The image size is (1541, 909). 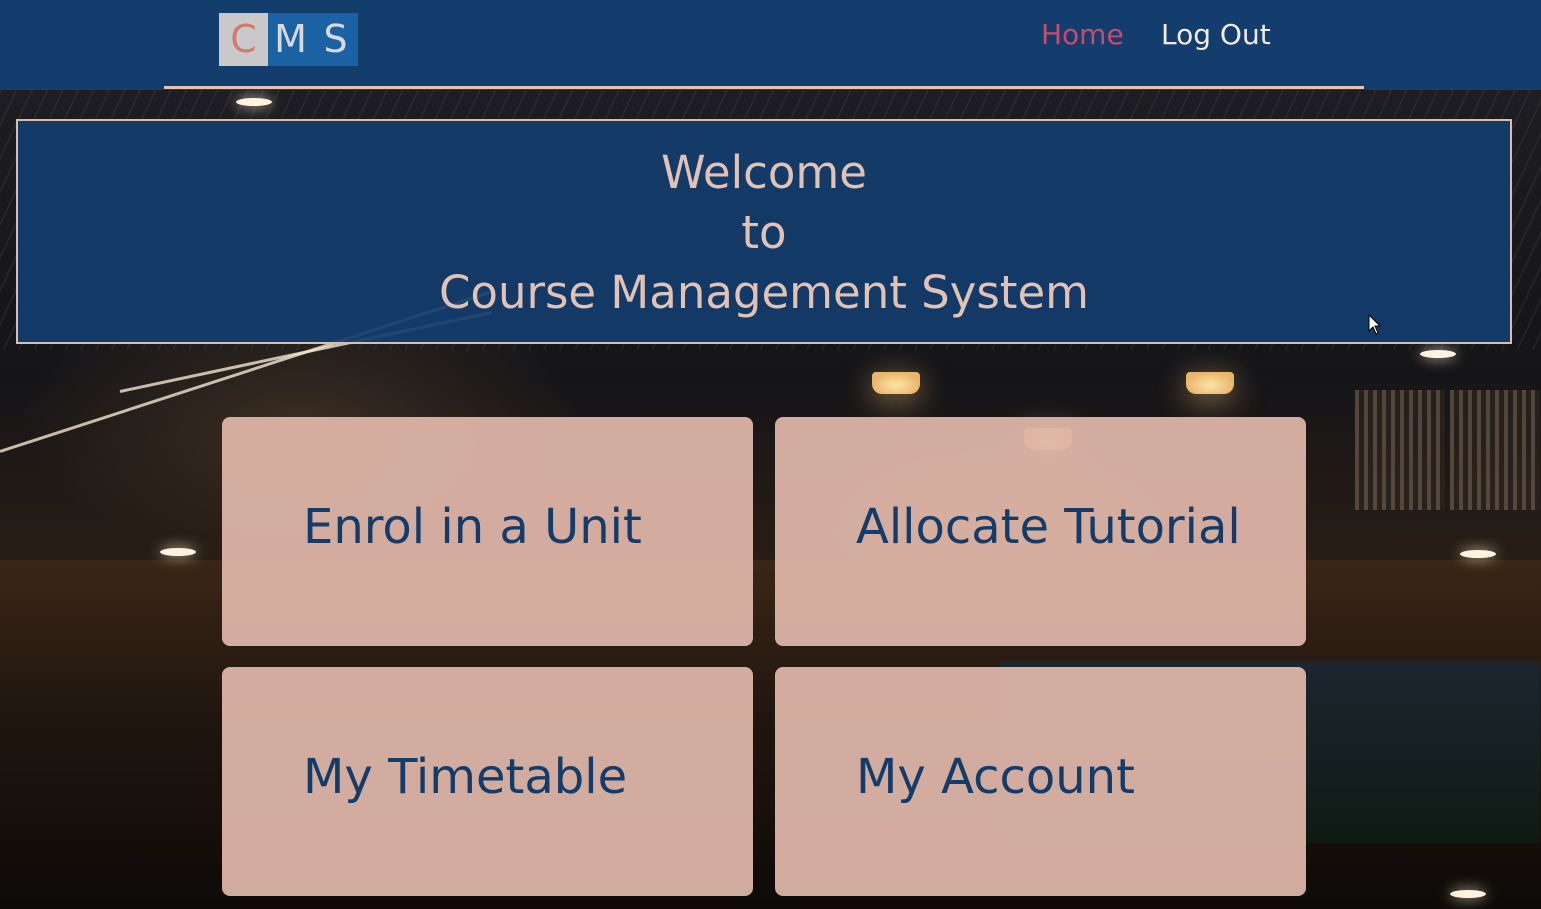 I want to click on allocate-tutorial-tile: Allocate Tutorial, so click(x=1040, y=531).